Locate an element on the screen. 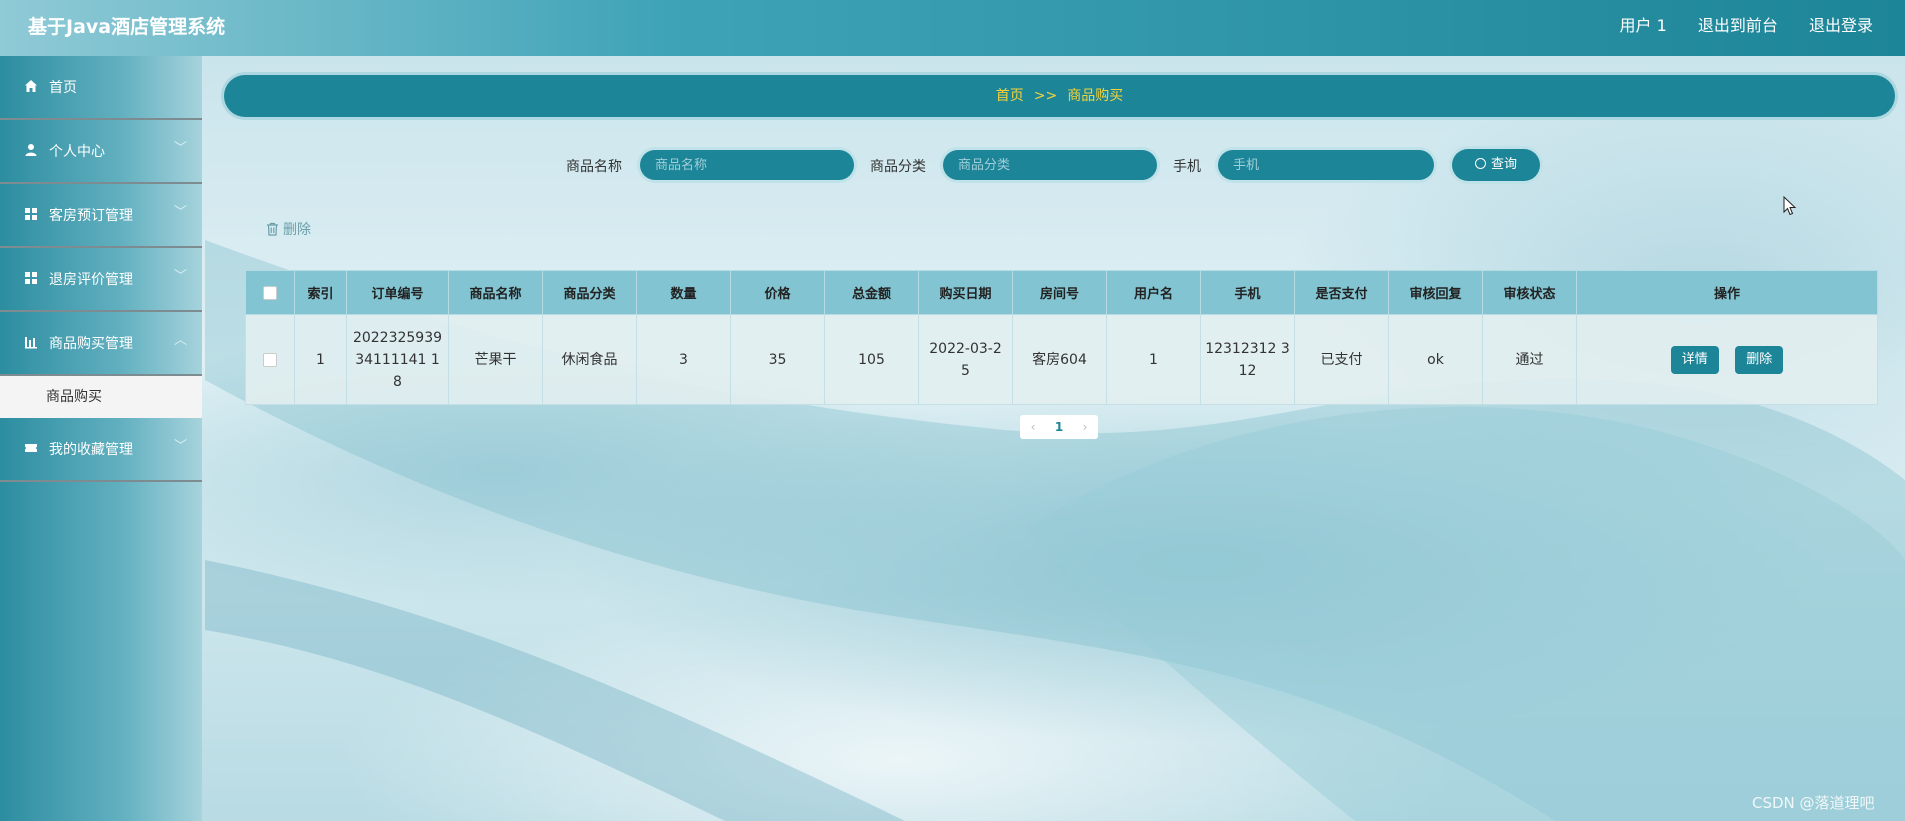 This screenshot has height=821, width=1905. sidebar-item-checkout-review: 退房评价管理 ﹀ is located at coordinates (101, 280).